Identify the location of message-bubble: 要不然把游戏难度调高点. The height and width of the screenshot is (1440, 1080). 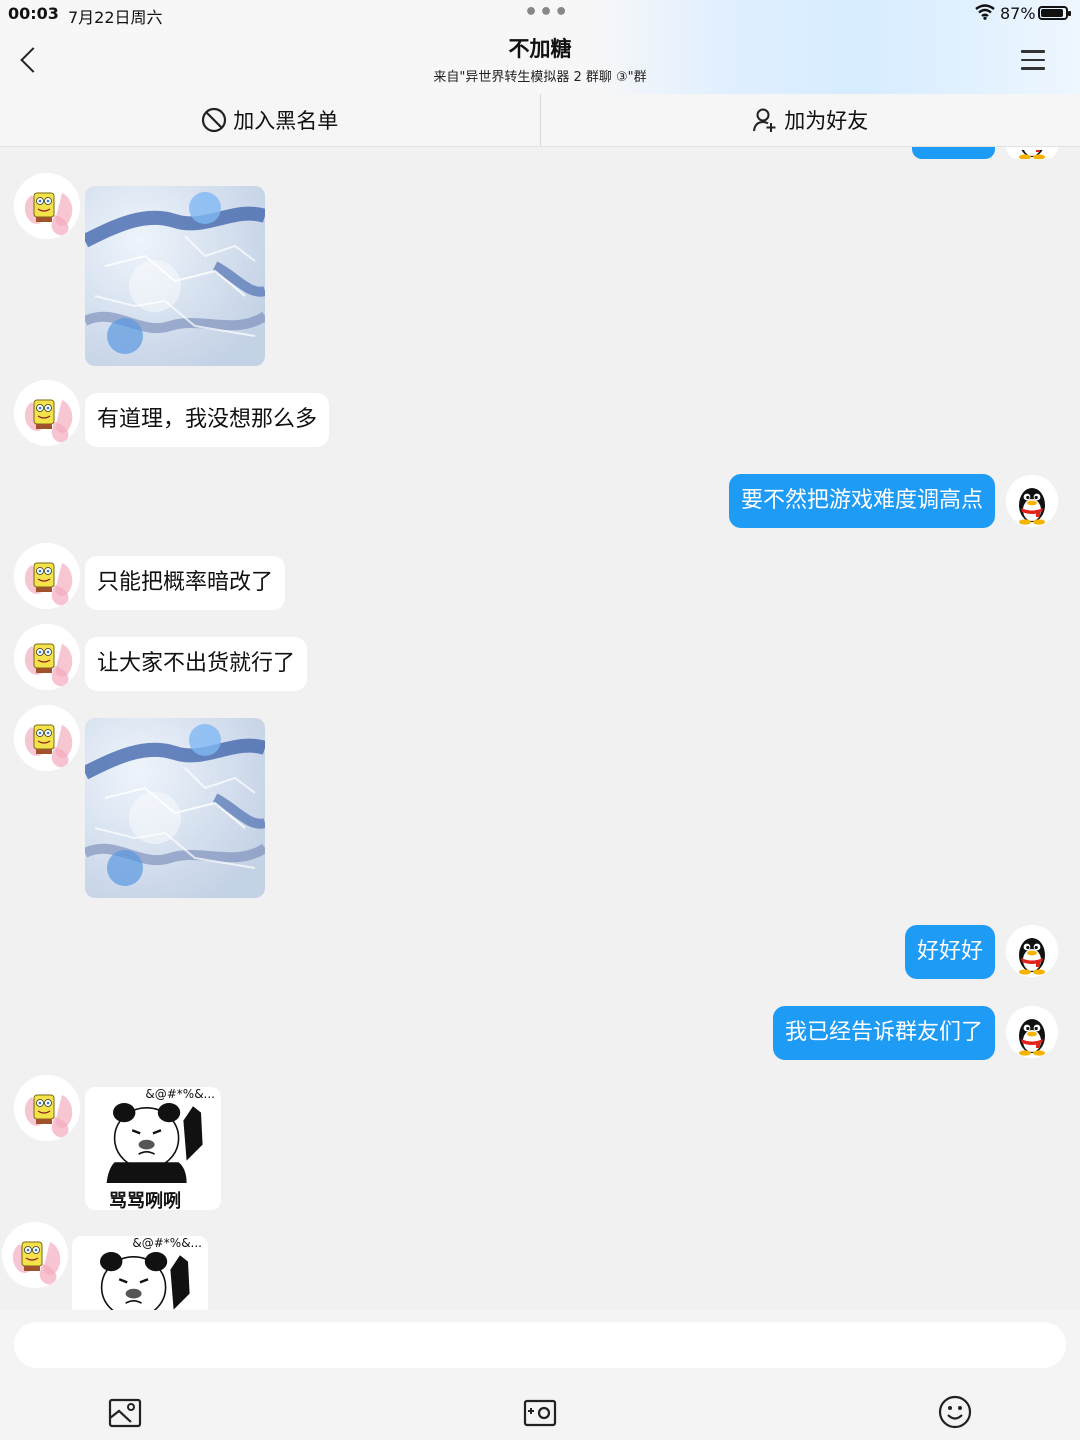
(861, 501).